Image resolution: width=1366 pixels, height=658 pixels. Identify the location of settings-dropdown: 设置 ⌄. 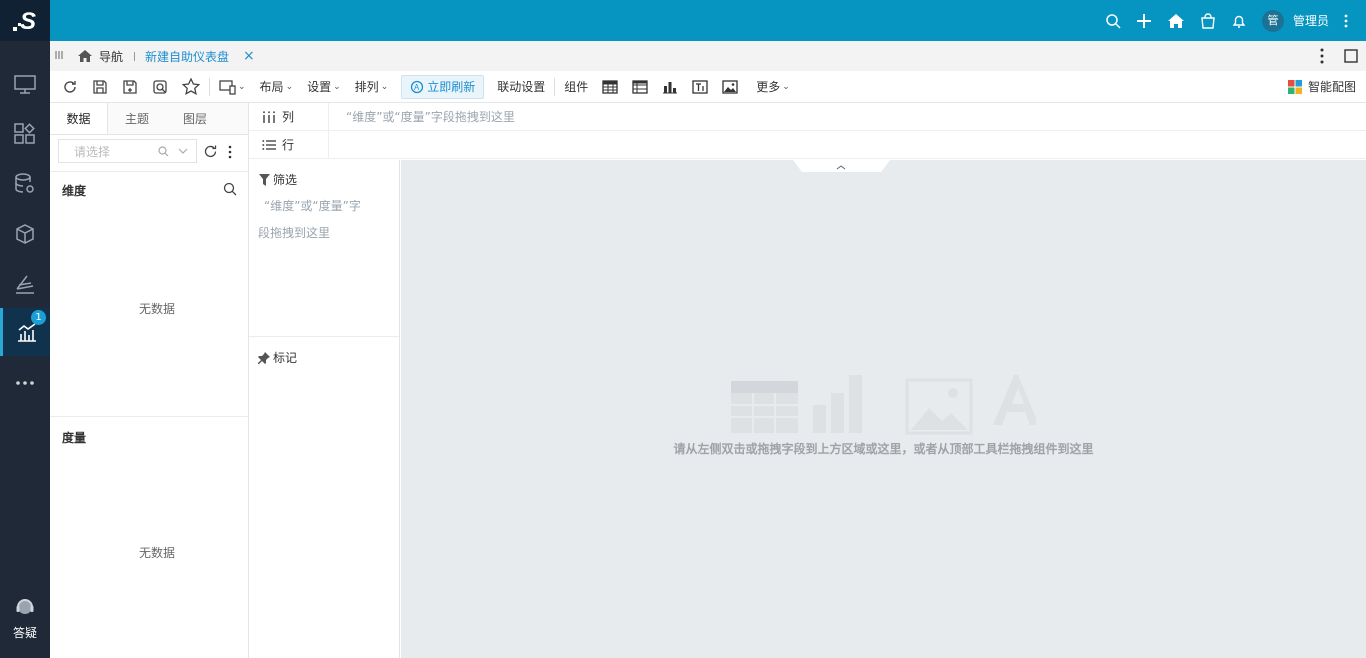
(324, 87).